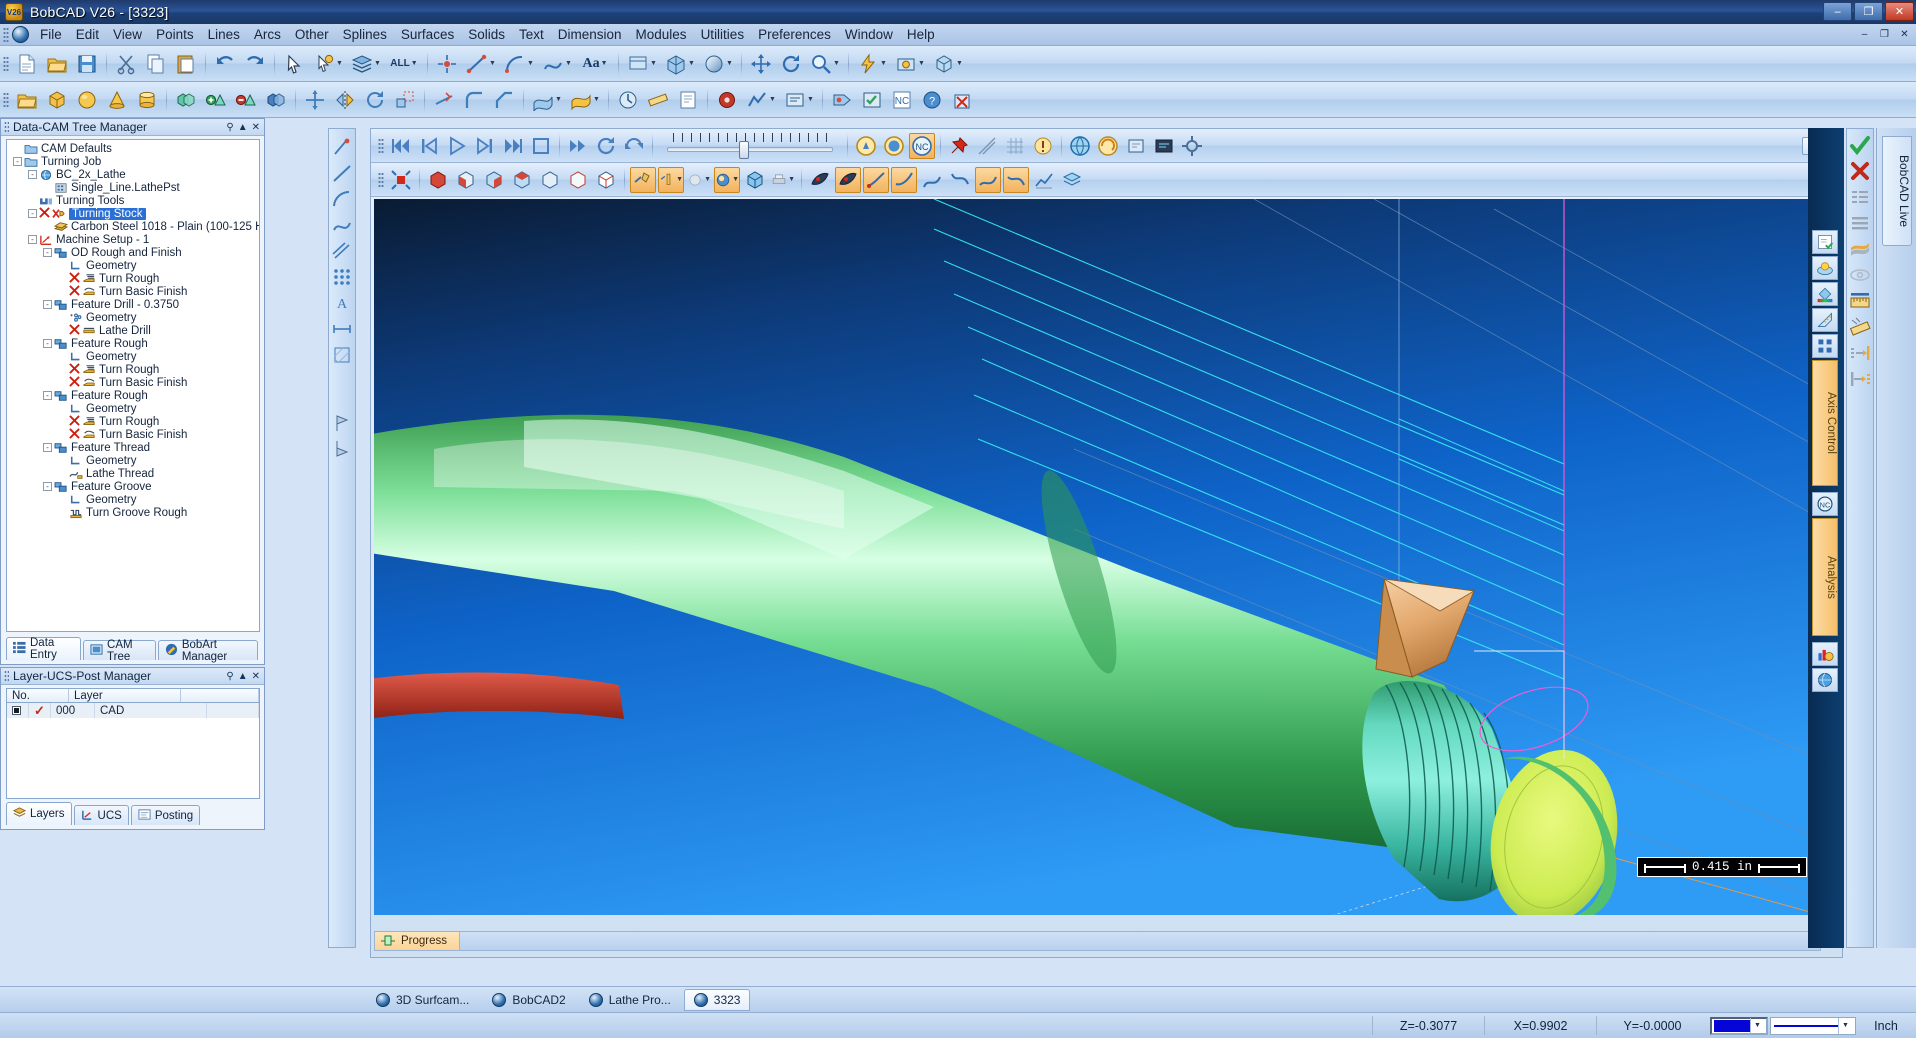 This screenshot has height=1038, width=1916. I want to click on view-shade-dropdown: ▼, so click(718, 64).